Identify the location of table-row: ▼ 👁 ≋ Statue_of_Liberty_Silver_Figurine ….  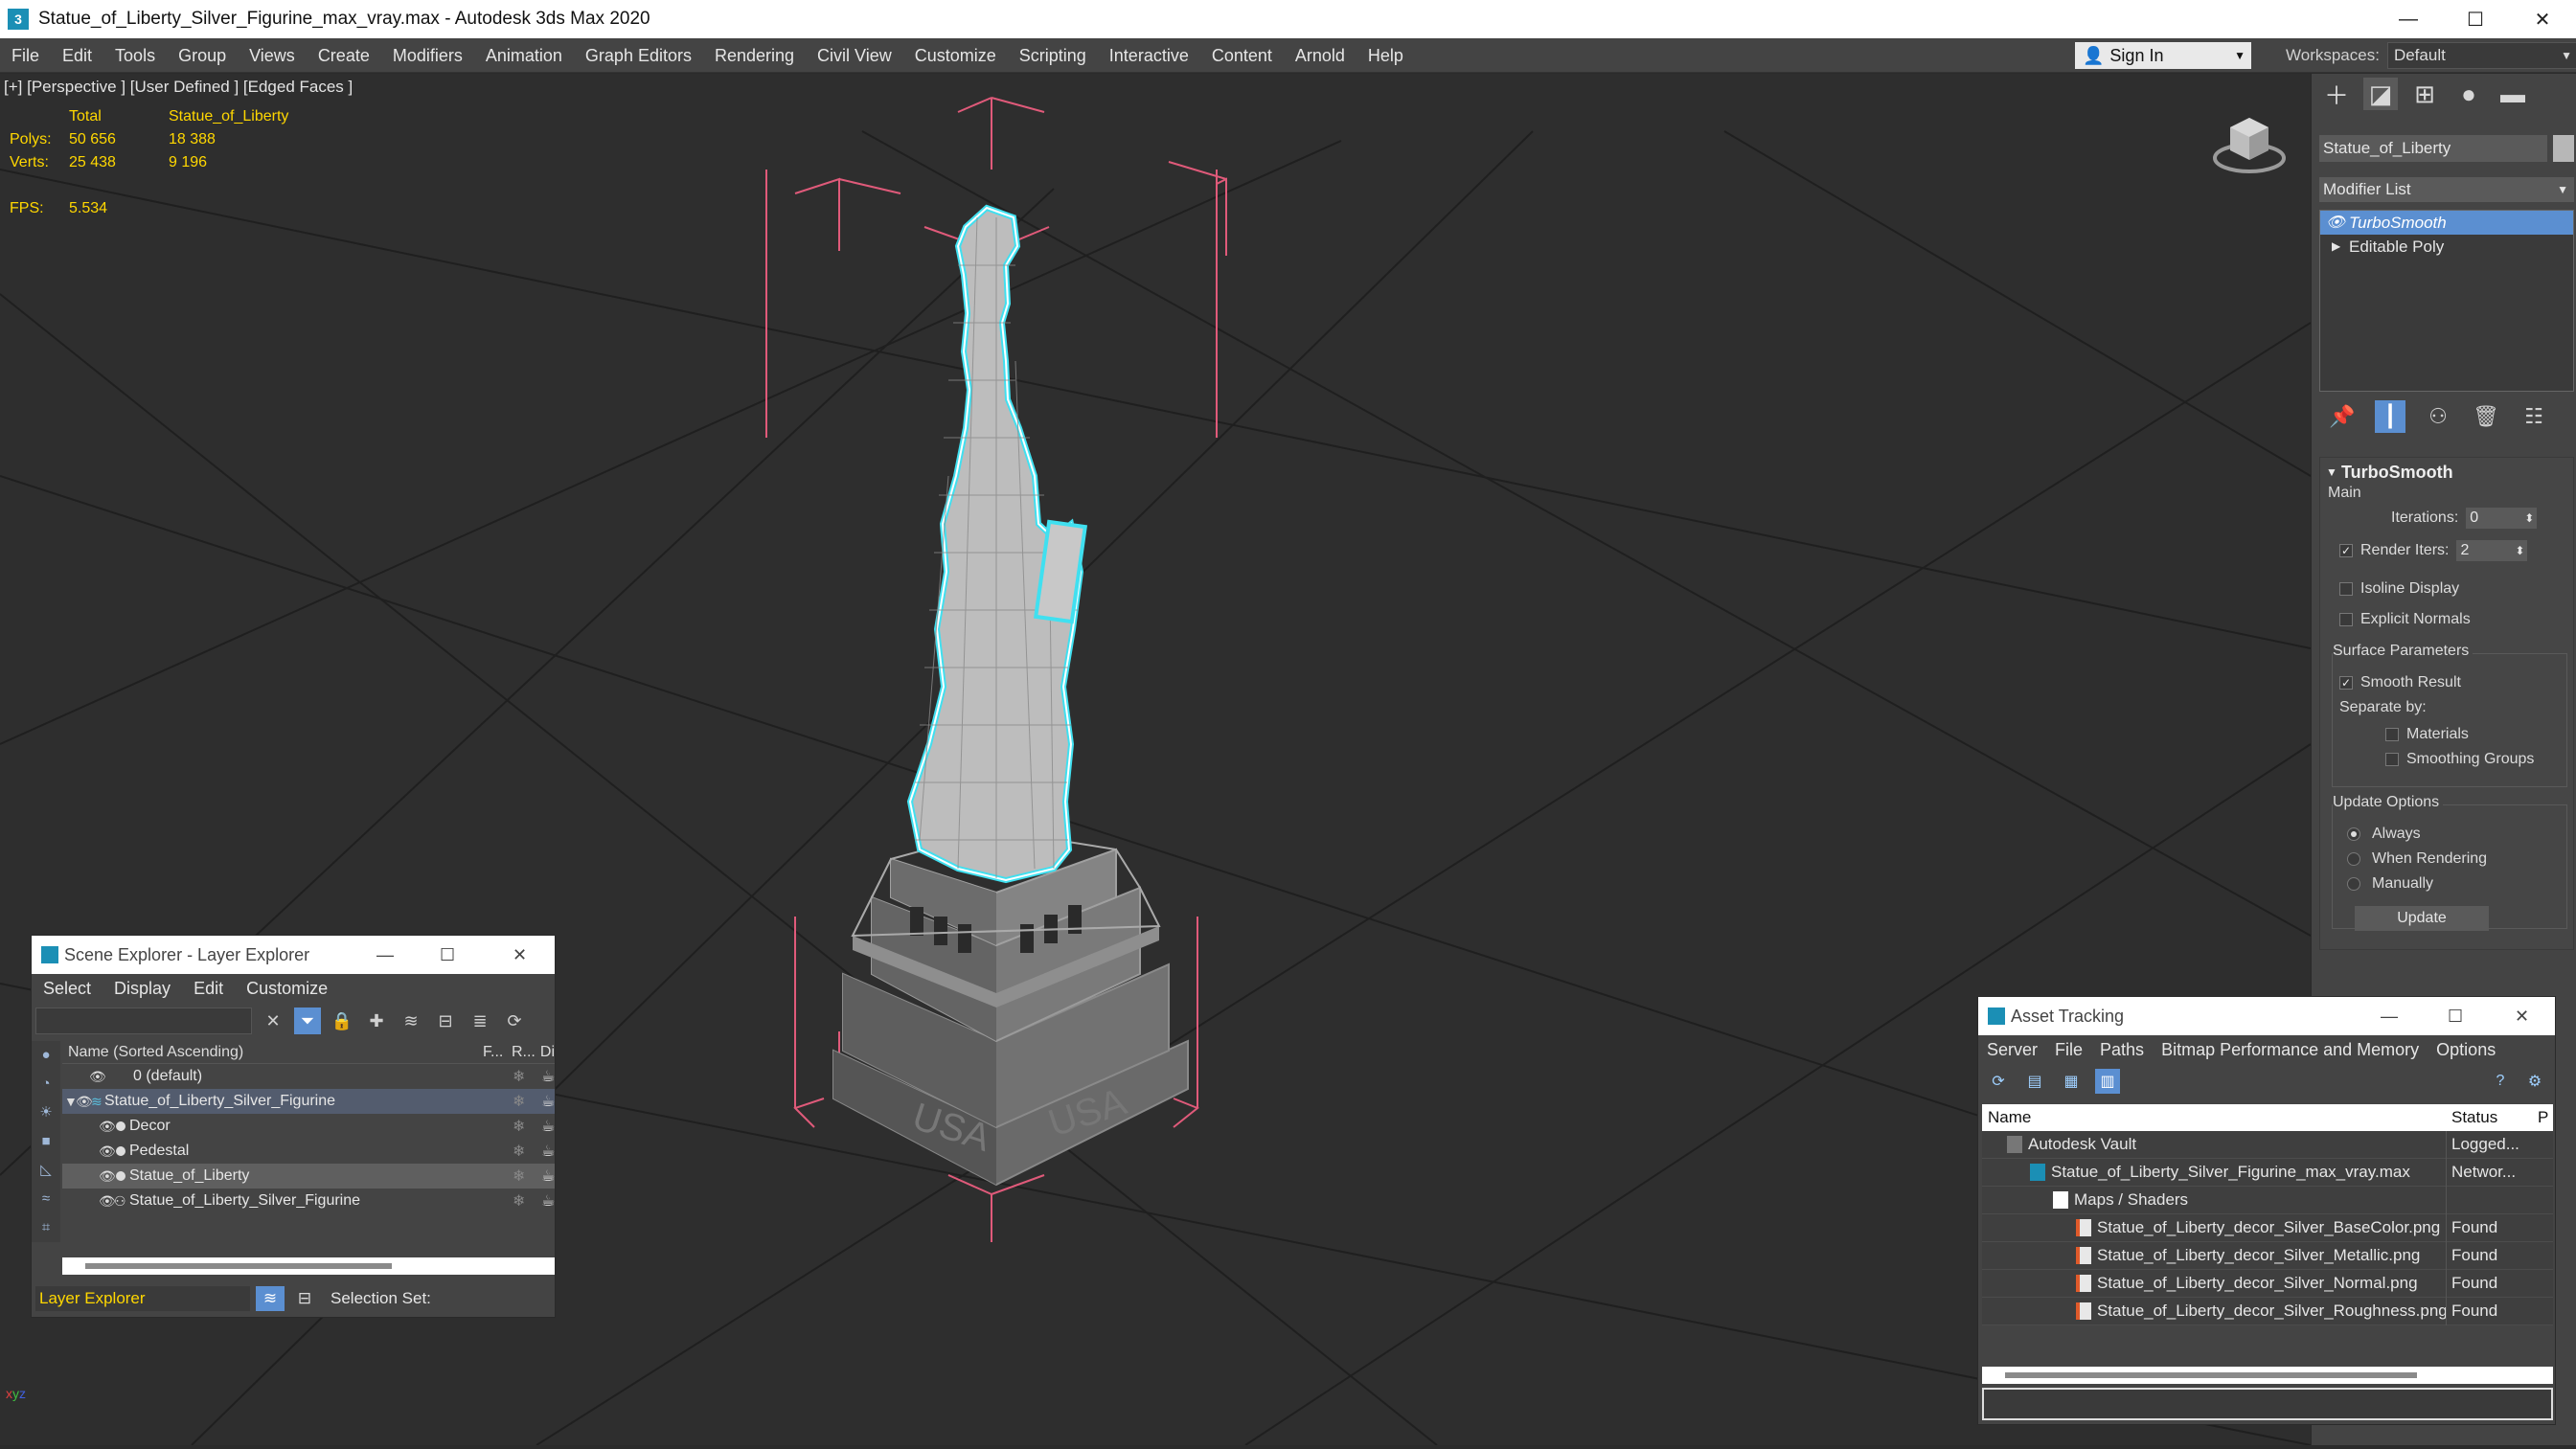
(309, 1101).